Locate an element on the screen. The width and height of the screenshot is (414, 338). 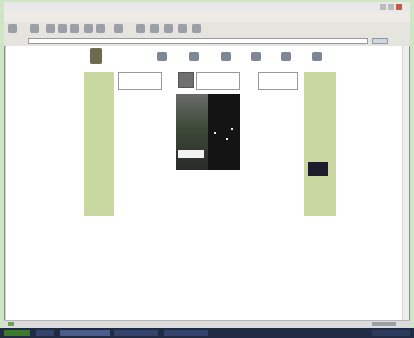
page-icon is located at coordinates (11, 324).